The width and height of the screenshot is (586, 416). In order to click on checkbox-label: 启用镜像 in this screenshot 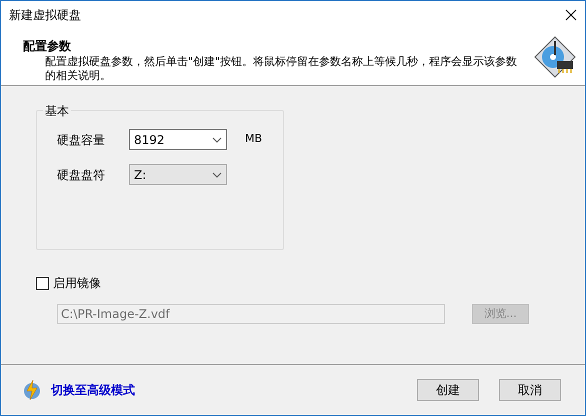, I will do `click(77, 283)`.